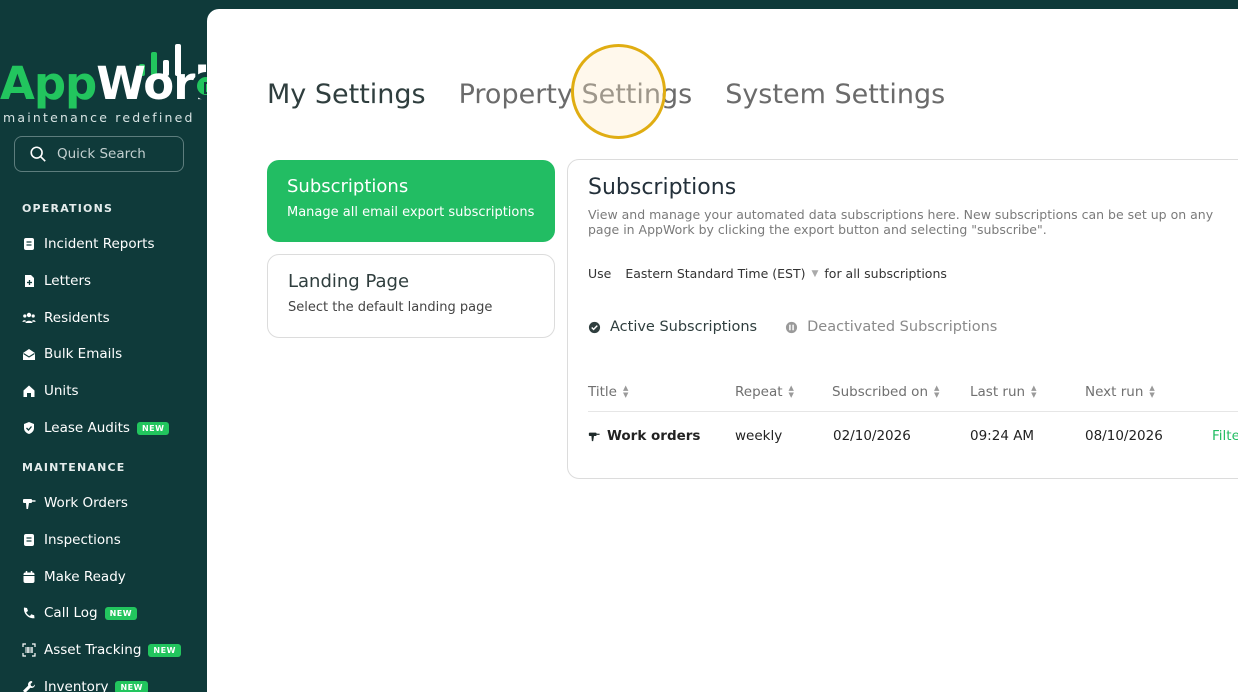 This screenshot has width=1238, height=692. Describe the element at coordinates (684, 327) in the screenshot. I see `tab-label: Active Subscriptions` at that location.